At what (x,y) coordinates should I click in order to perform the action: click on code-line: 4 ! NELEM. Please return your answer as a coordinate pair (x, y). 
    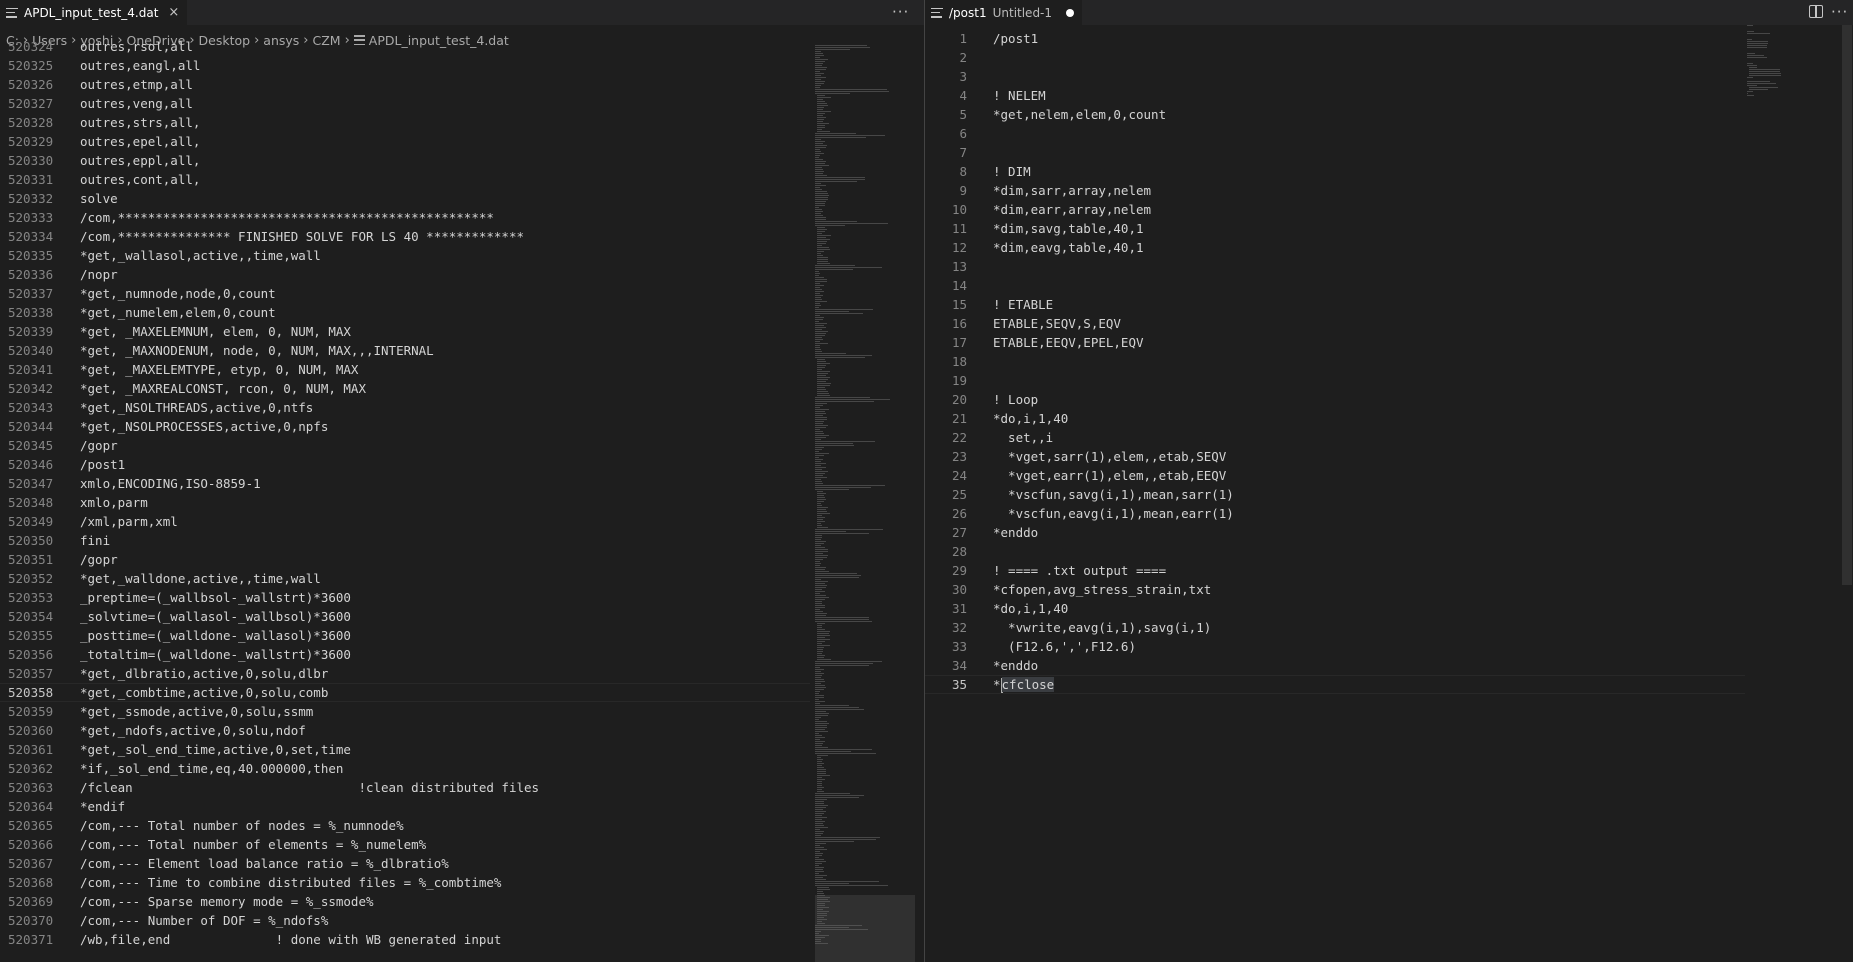
    Looking at the image, I should click on (1335, 95).